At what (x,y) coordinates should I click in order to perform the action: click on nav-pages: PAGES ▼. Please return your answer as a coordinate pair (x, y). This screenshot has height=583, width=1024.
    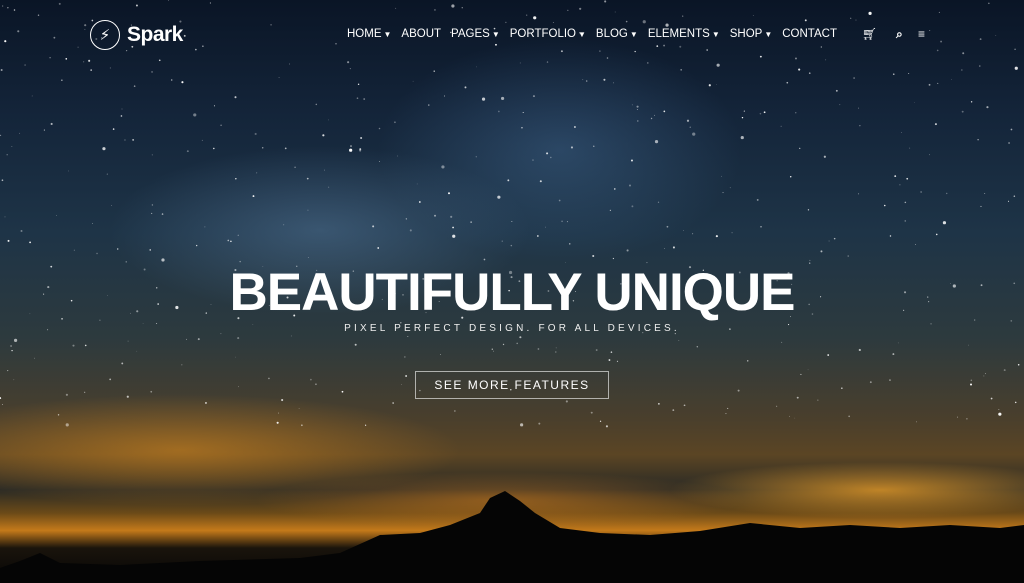
    Looking at the image, I should click on (475, 34).